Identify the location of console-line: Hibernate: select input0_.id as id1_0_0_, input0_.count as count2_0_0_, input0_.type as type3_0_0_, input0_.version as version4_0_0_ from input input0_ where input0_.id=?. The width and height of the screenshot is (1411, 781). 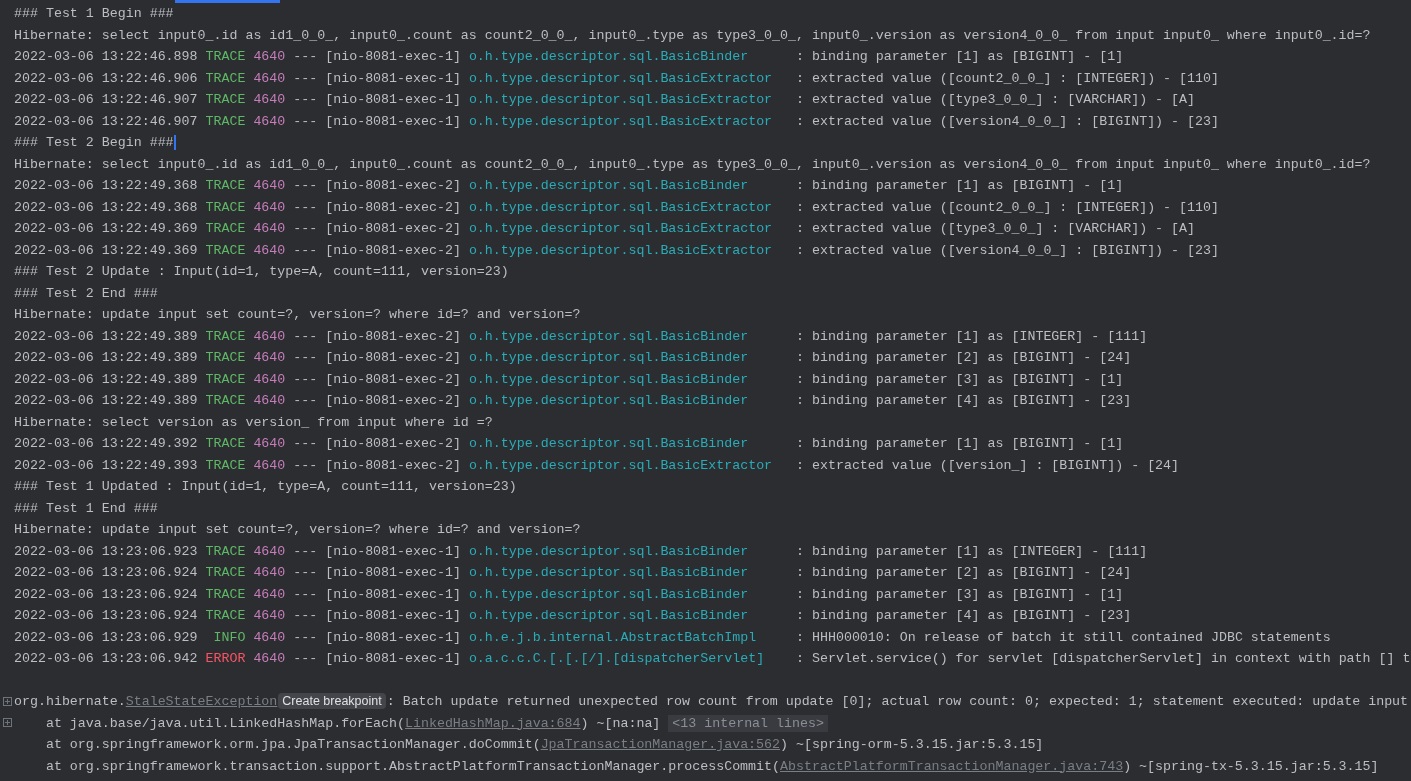
(692, 164).